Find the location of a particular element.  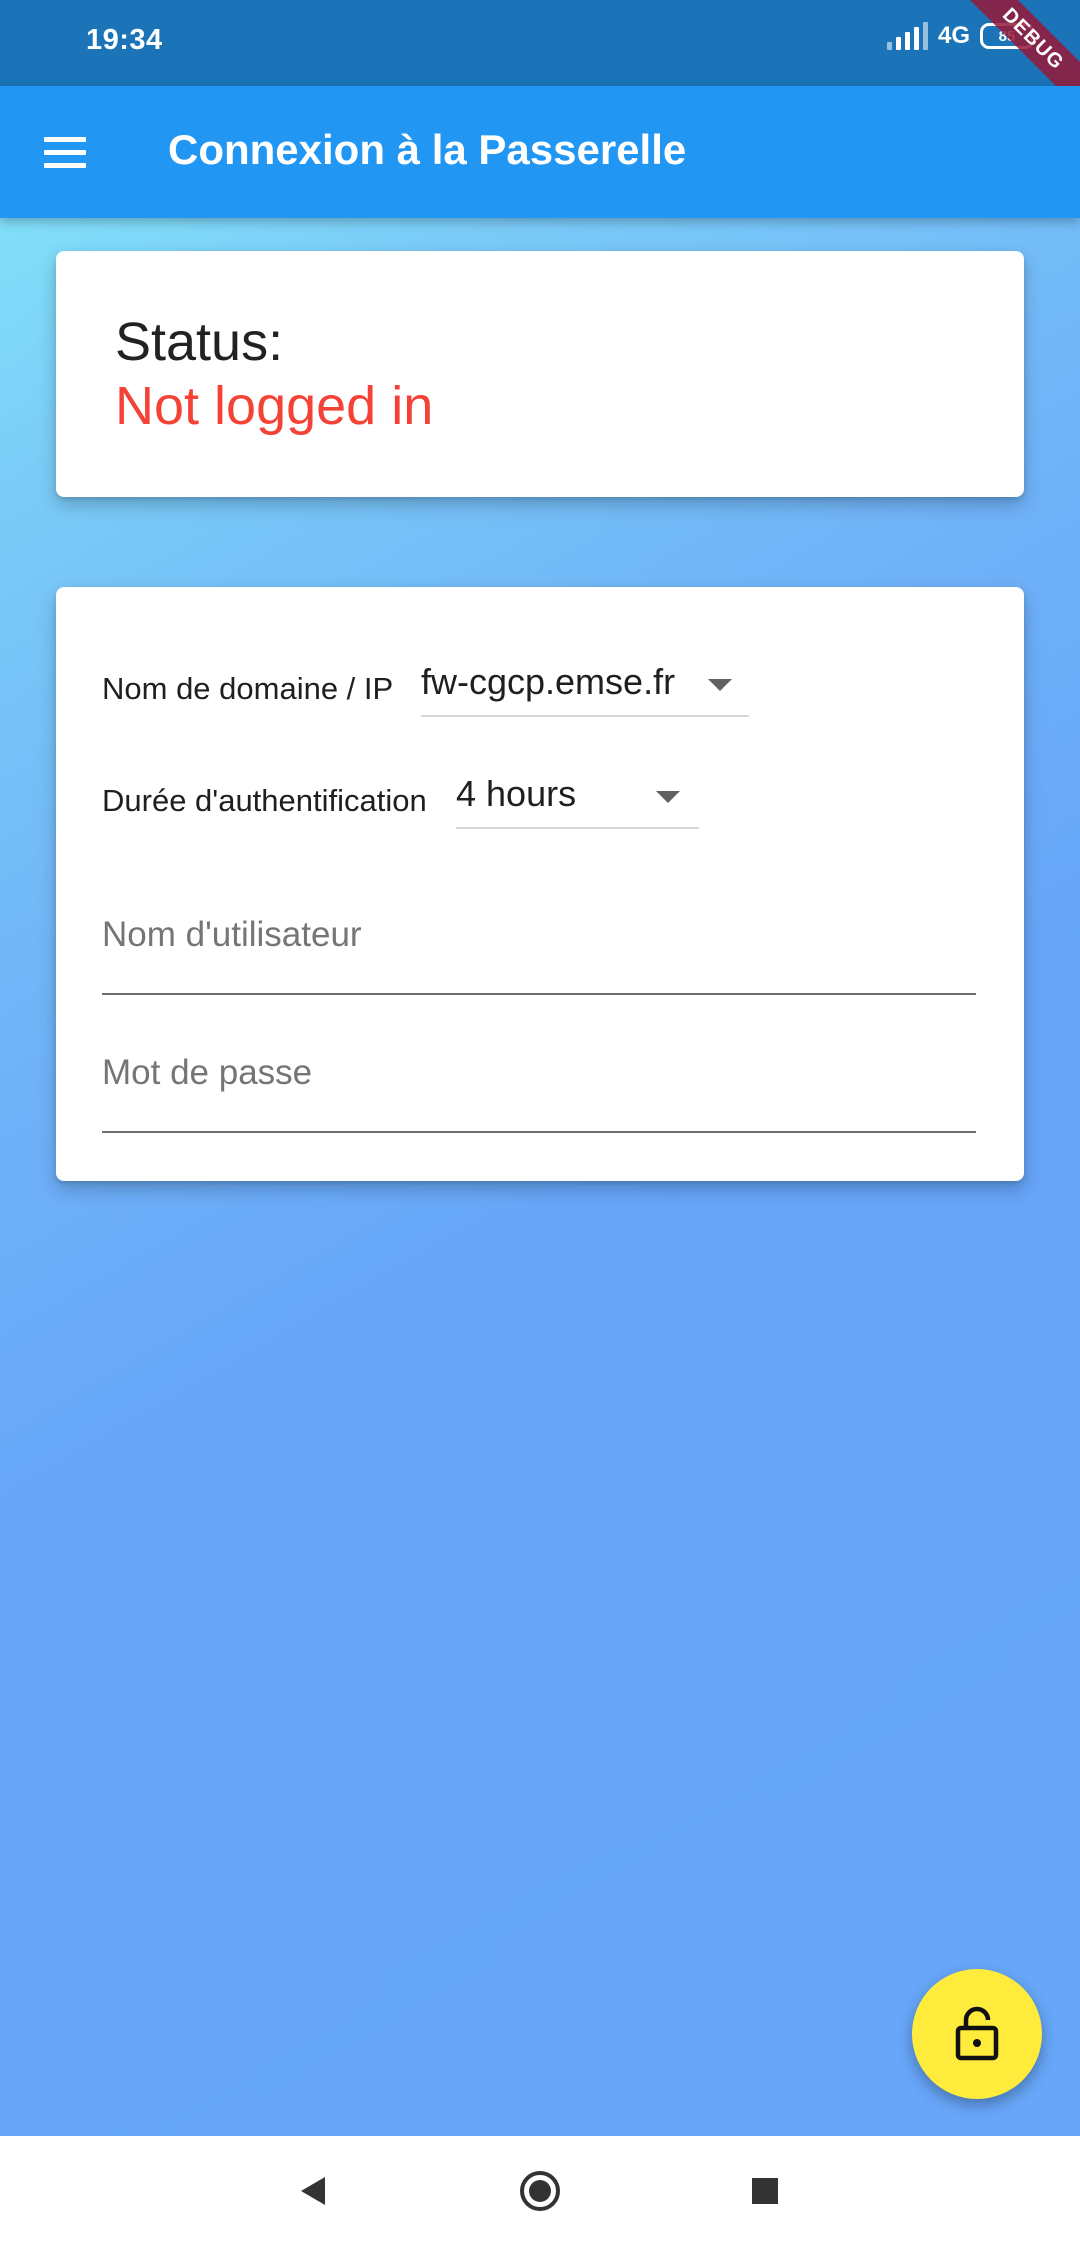

back-button is located at coordinates (313, 2191).